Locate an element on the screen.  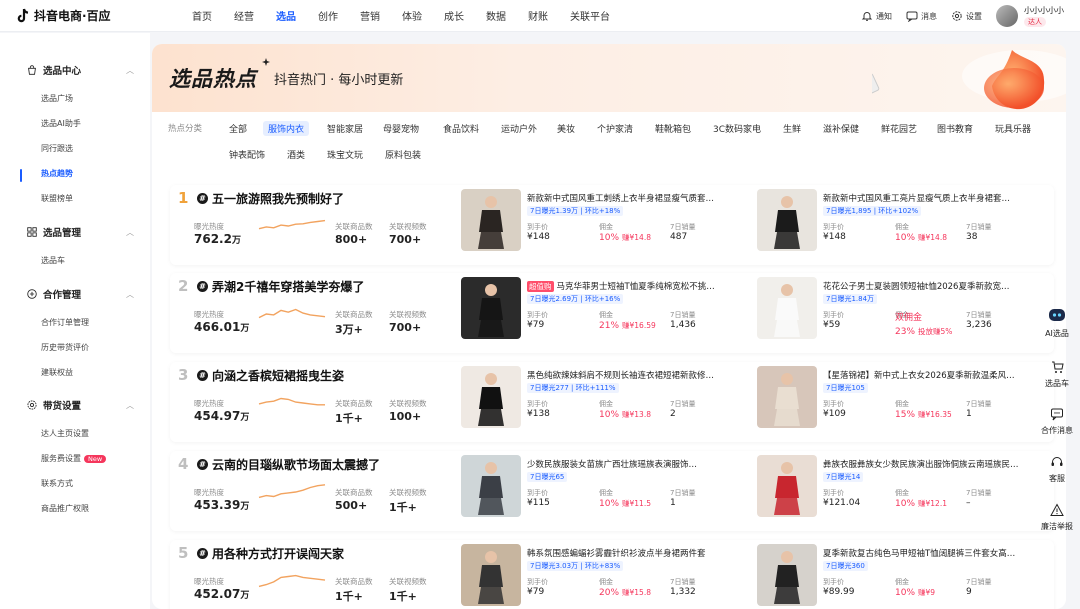
sidebar-group: 选品管理 ︿ is located at coordinates (82, 232).